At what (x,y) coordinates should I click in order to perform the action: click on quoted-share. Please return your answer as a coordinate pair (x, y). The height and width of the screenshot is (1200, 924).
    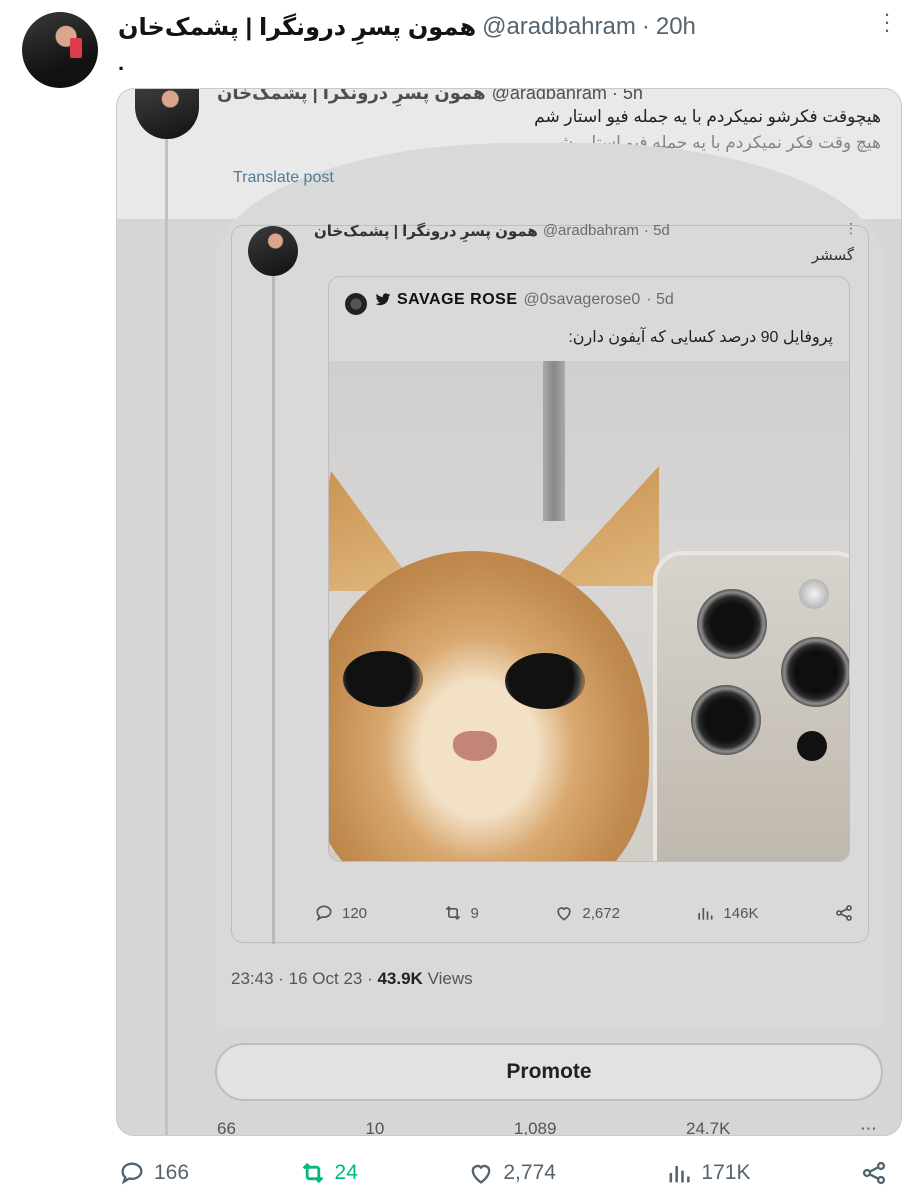
    Looking at the image, I should click on (844, 913).